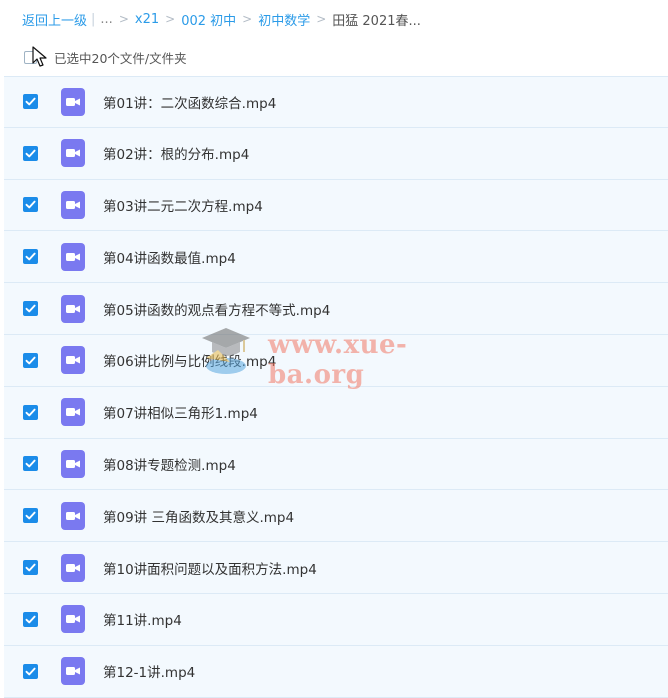 This screenshot has width=668, height=698. What do you see at coordinates (208, 19) in the screenshot?
I see `breadcrumb-item-junior-high: 002 初中` at bounding box center [208, 19].